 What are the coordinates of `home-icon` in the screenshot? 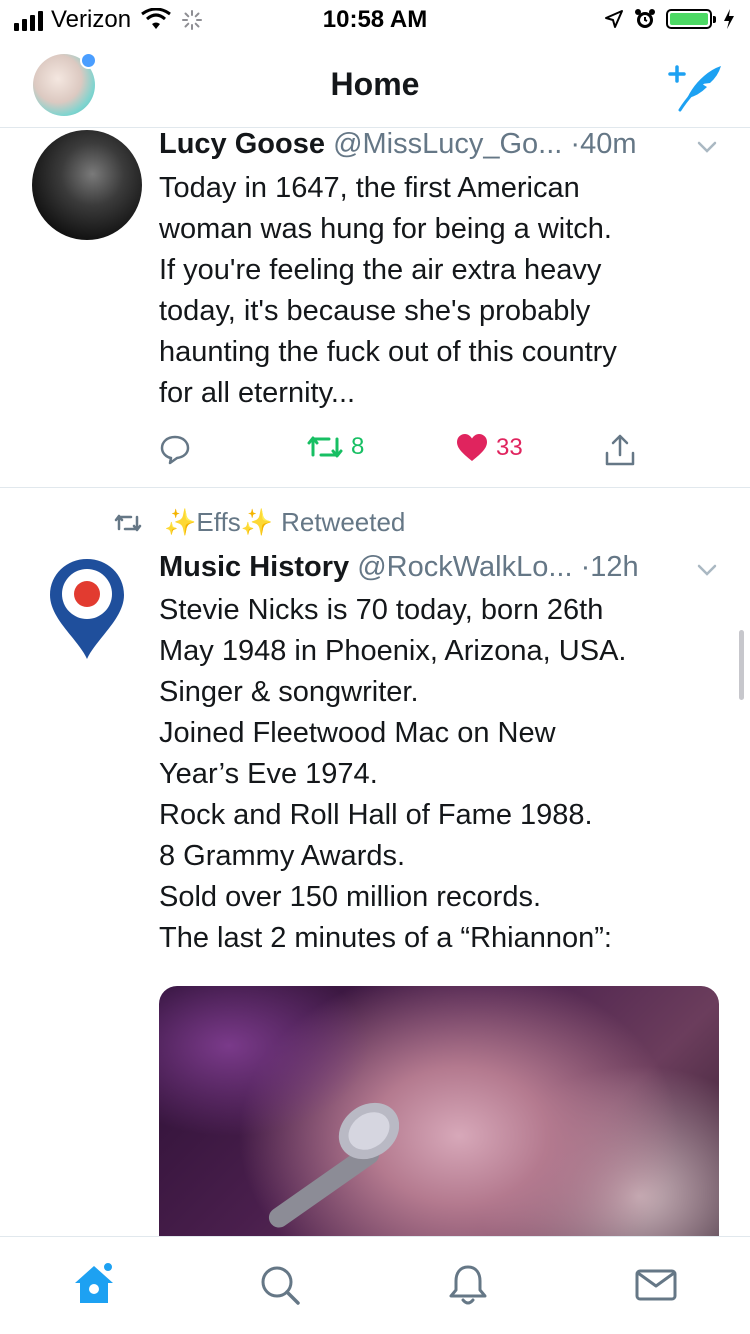 It's located at (94, 1285).